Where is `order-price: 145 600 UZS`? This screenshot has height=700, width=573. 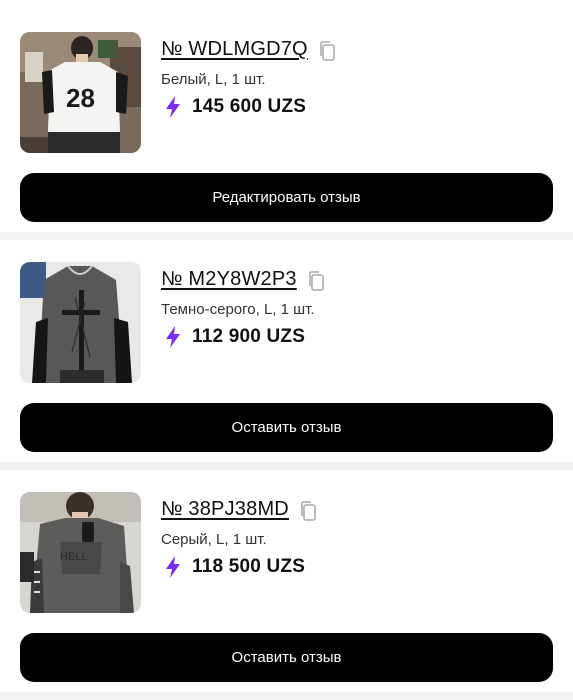 order-price: 145 600 UZS is located at coordinates (249, 106).